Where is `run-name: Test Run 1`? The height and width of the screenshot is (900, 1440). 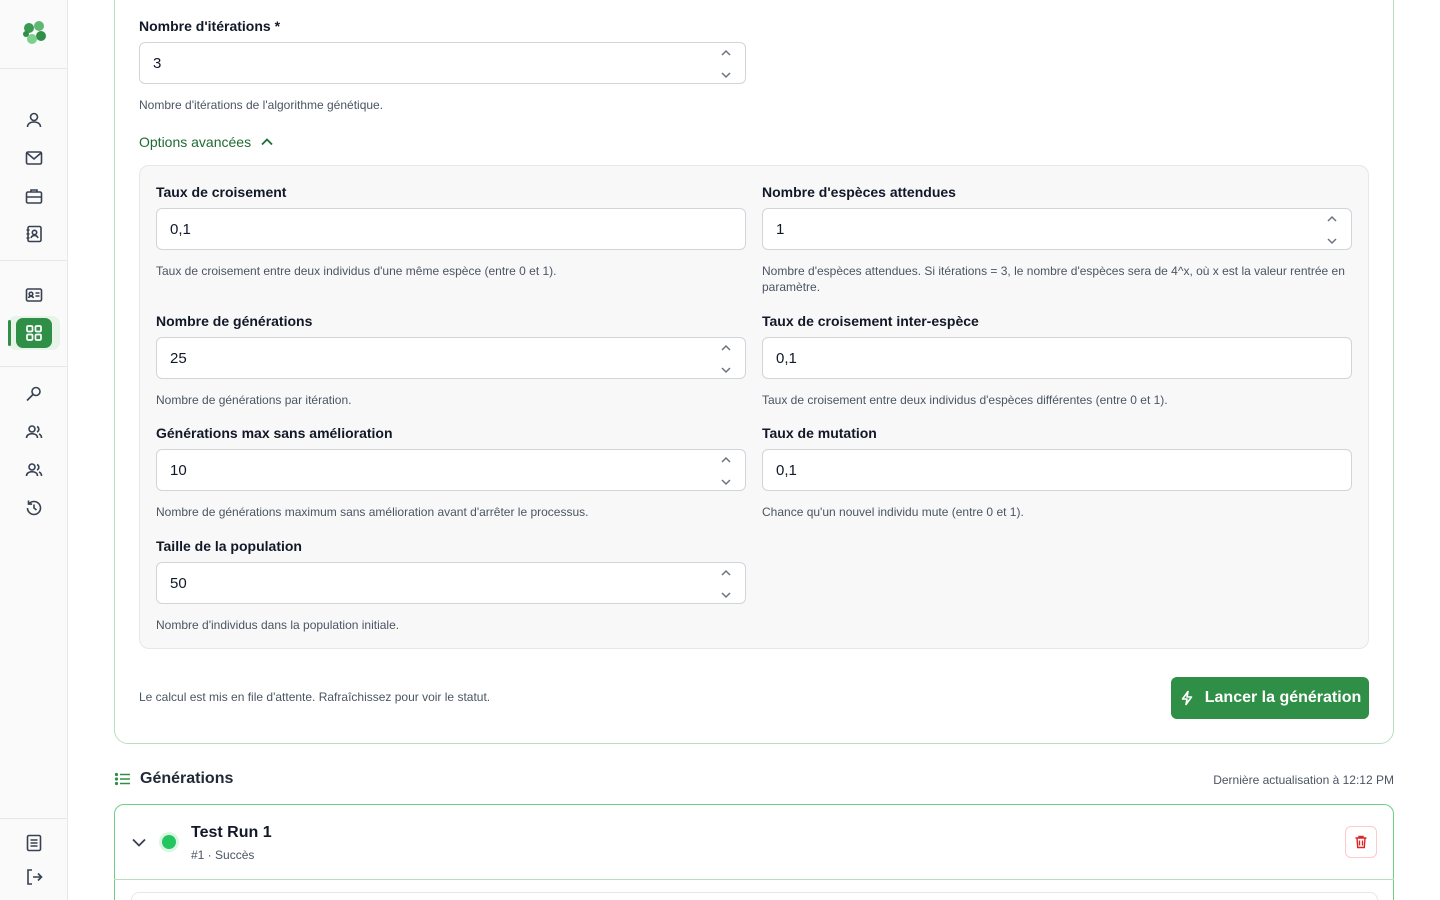
run-name: Test Run 1 is located at coordinates (231, 832).